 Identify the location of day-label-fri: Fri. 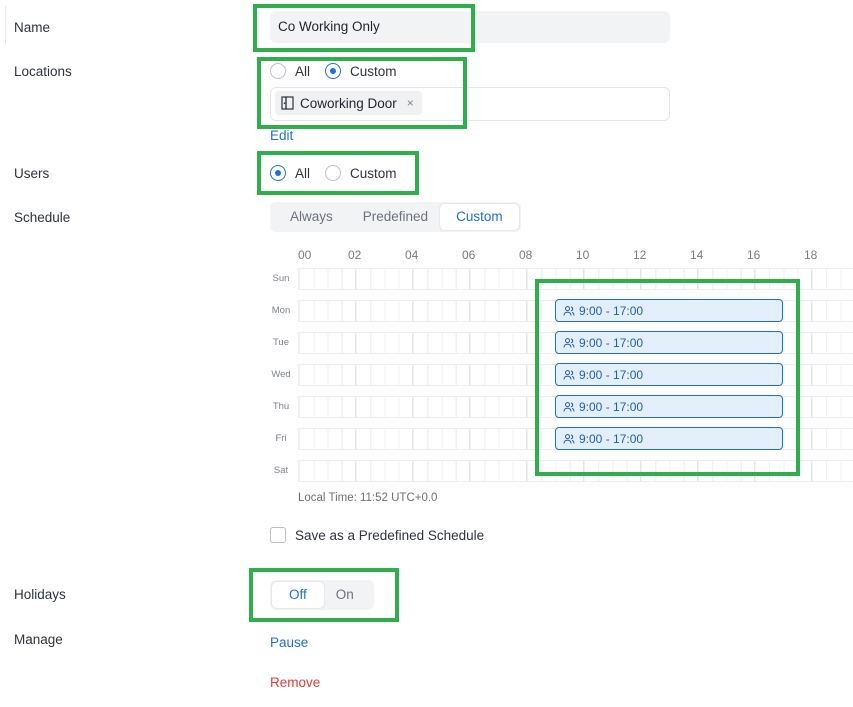
(281, 438).